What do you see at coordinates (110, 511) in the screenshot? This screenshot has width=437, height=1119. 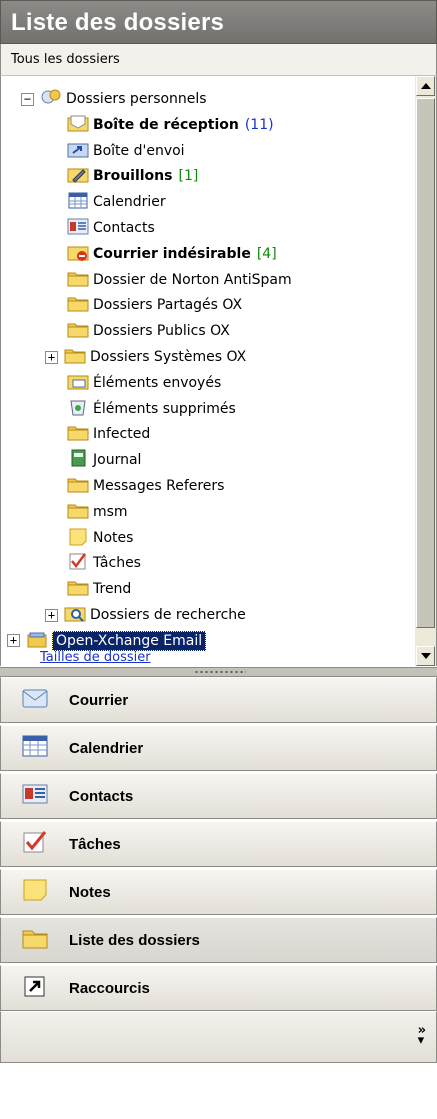 I see `tree-item-label: msm` at bounding box center [110, 511].